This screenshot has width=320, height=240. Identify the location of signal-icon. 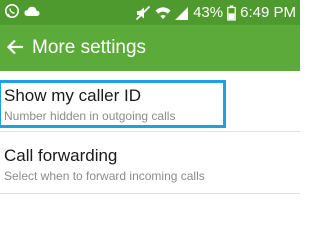
(182, 13).